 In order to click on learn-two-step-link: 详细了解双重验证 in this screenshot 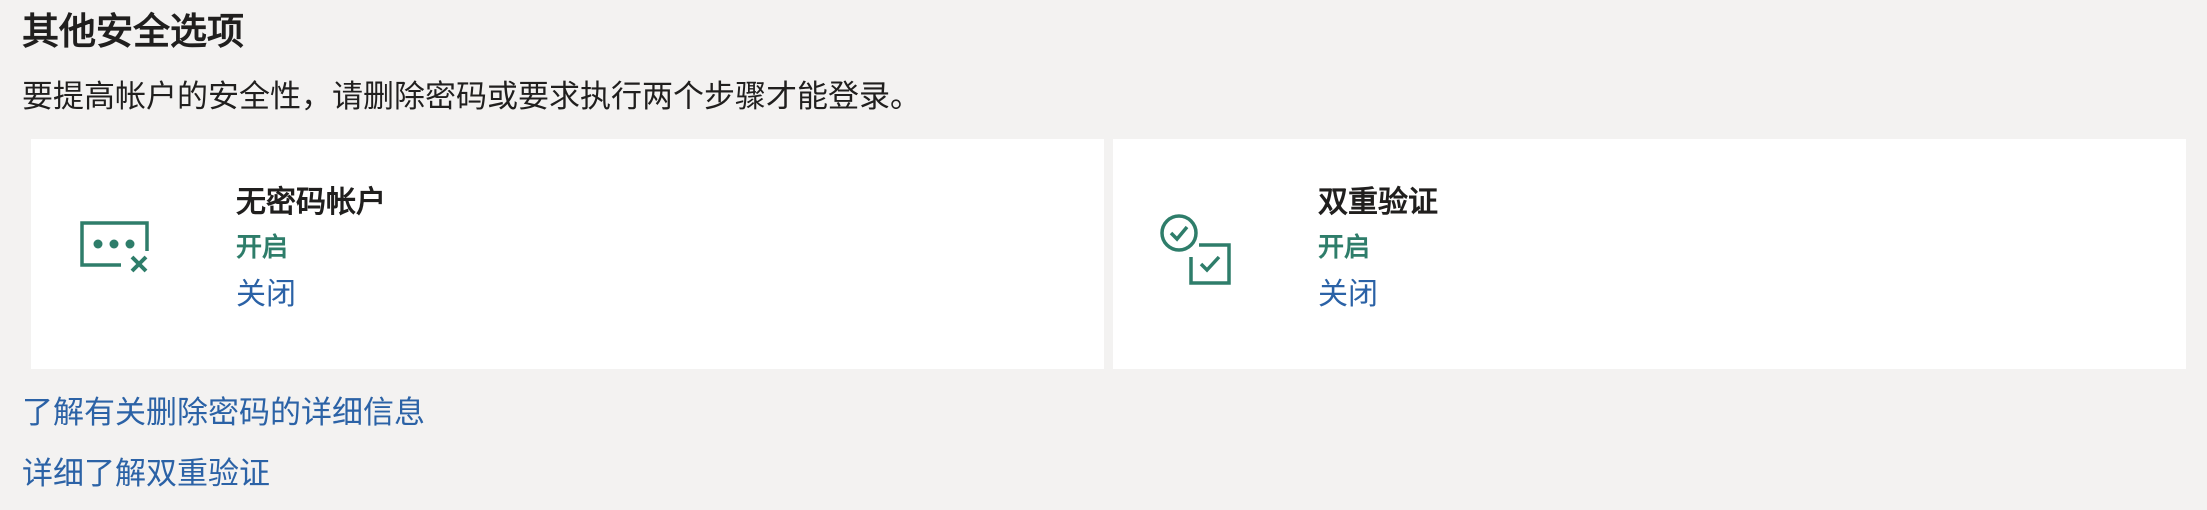, I will do `click(146, 474)`.